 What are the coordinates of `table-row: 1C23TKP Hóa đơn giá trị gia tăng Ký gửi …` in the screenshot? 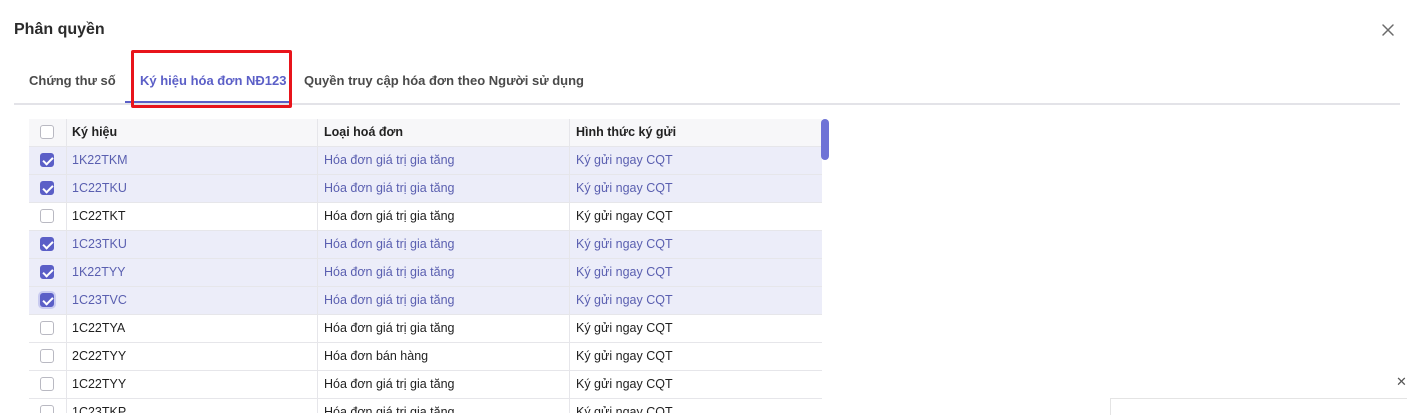 It's located at (425, 406).